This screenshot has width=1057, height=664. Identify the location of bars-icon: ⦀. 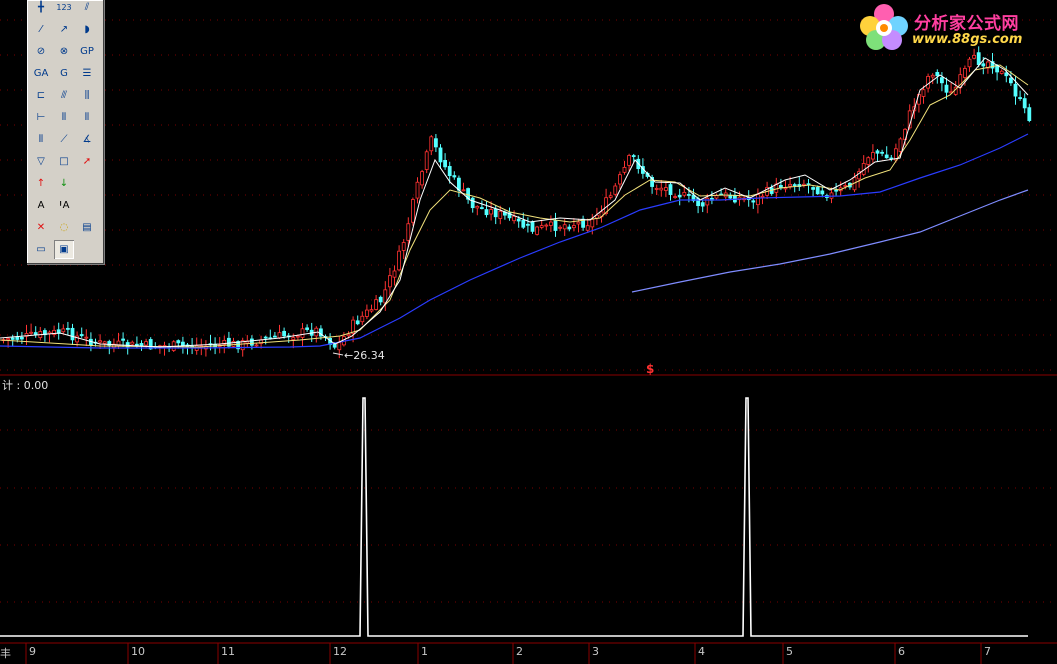
(41, 139).